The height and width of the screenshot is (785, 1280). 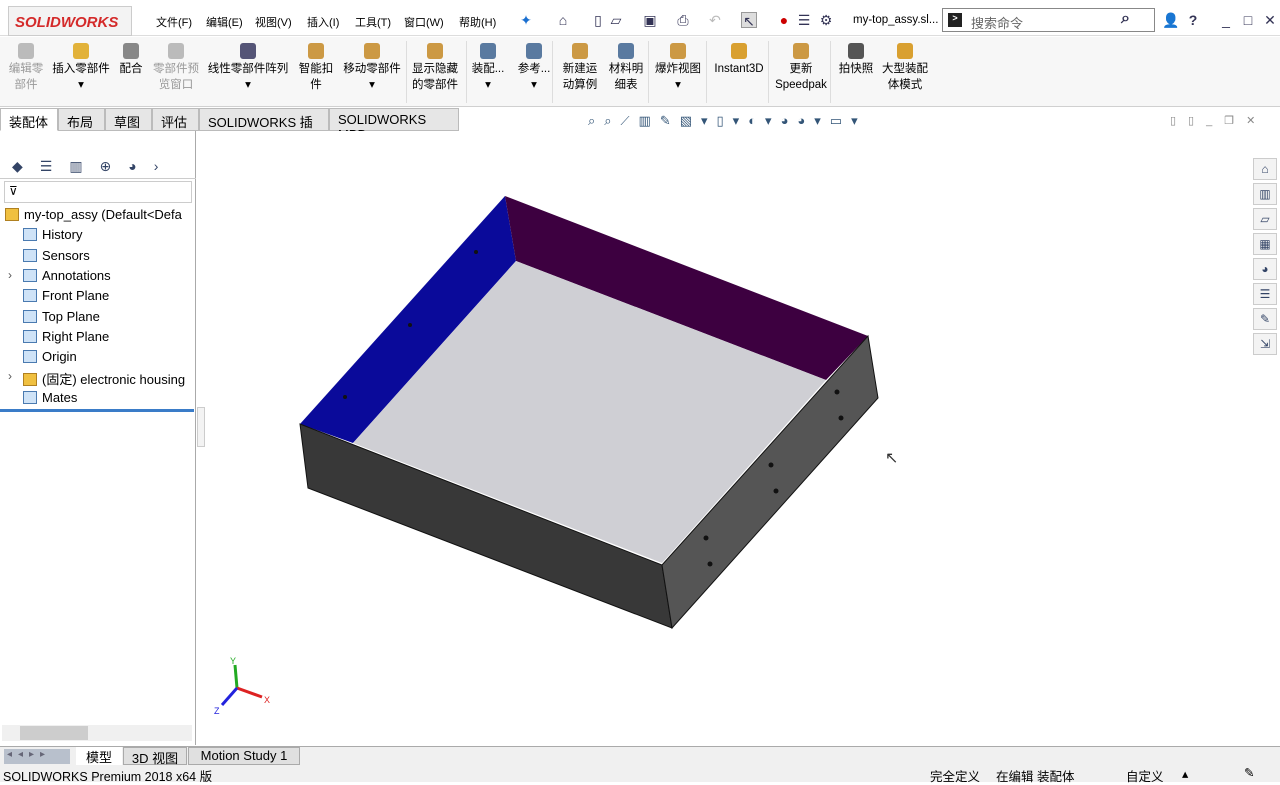 What do you see at coordinates (598, 20) in the screenshot?
I see `new-document-icon: ▯` at bounding box center [598, 20].